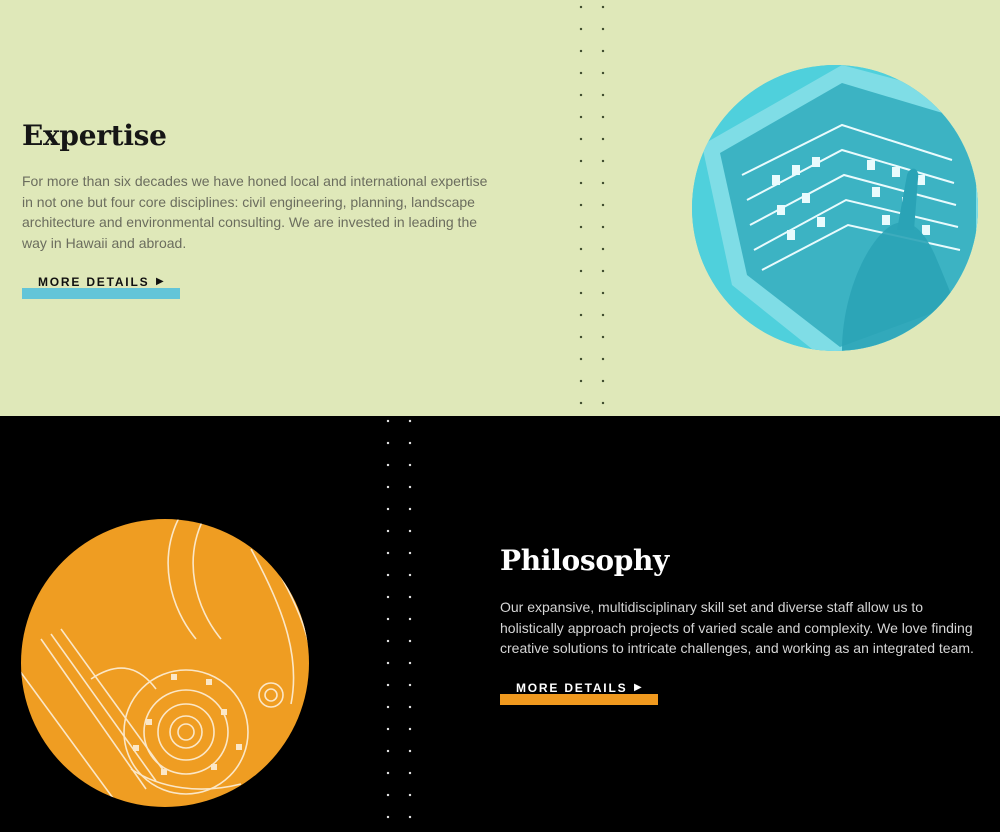 The image size is (1000, 832). What do you see at coordinates (94, 135) in the screenshot?
I see `expertise-title: Expertise` at bounding box center [94, 135].